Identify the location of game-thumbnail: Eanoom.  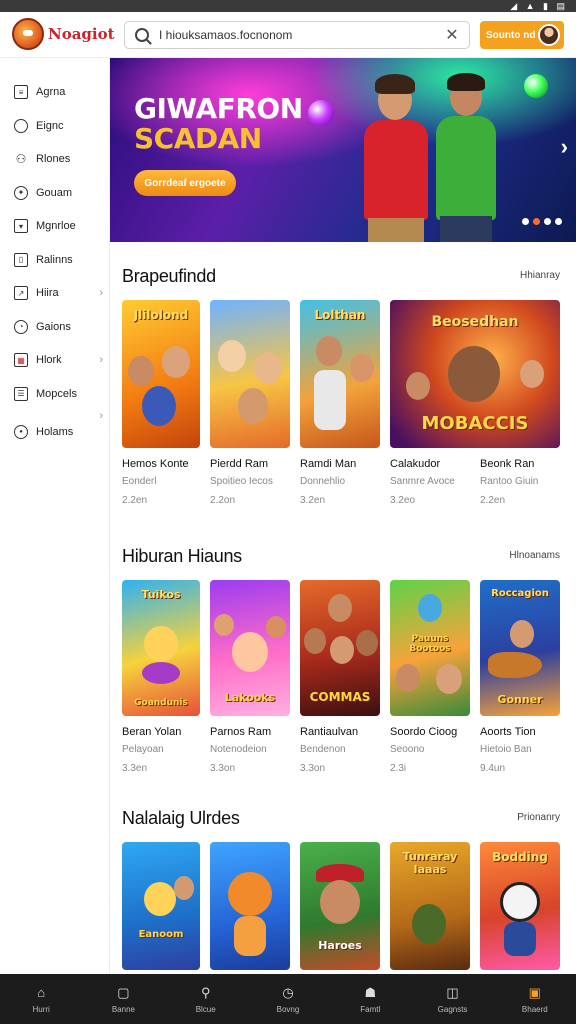
(161, 906).